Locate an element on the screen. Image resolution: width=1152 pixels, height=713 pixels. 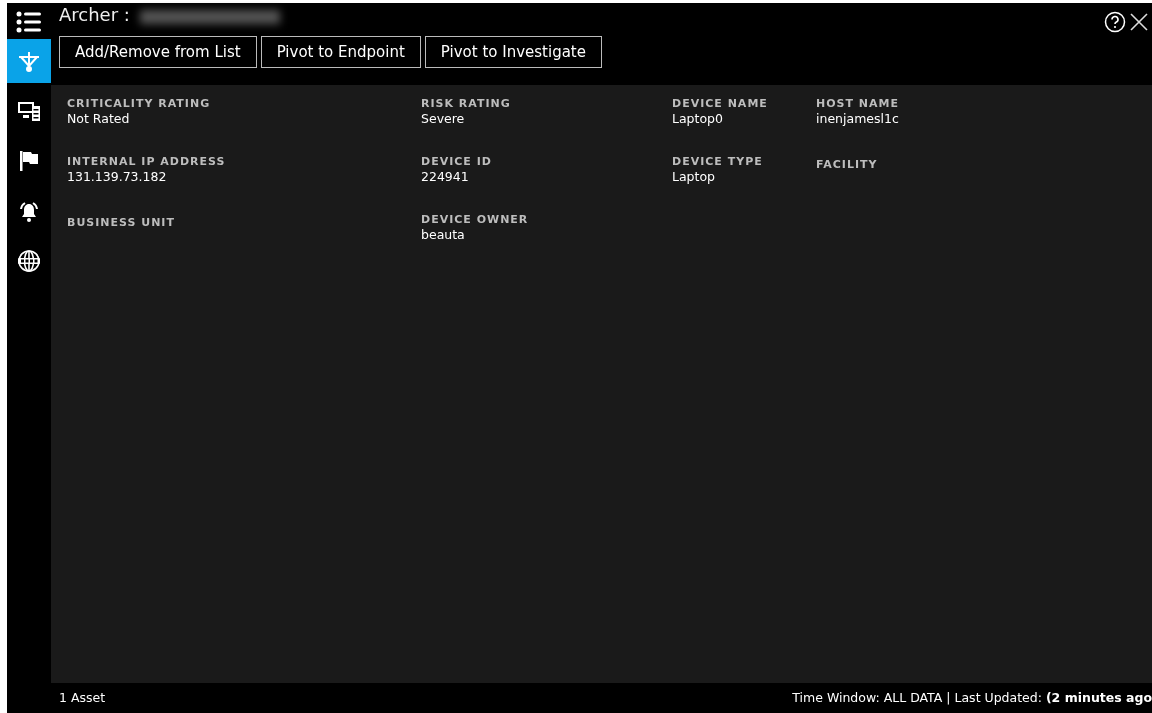
toolbar-button: Pivot to Investigate is located at coordinates (513, 52).